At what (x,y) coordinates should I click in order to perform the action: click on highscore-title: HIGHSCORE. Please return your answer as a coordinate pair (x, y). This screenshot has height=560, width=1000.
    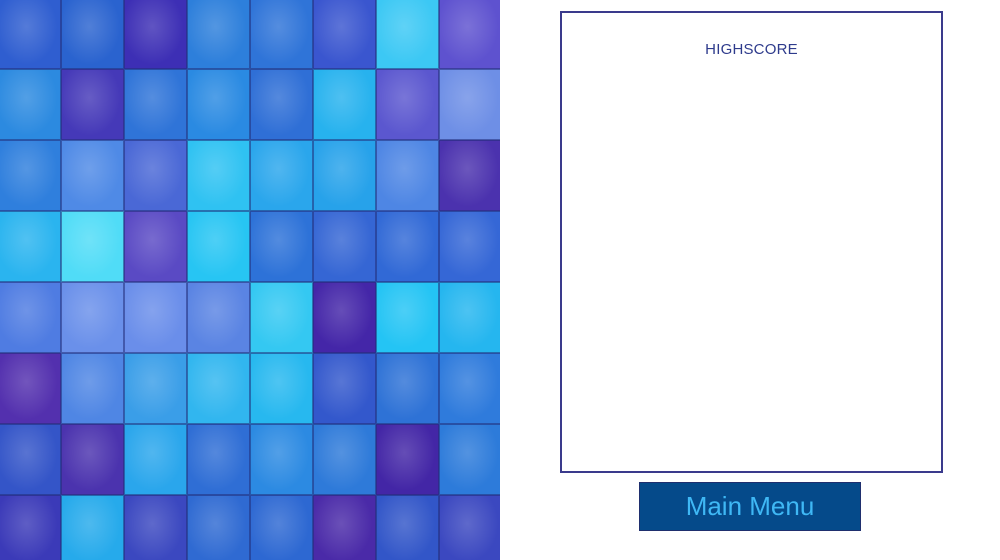
    Looking at the image, I should click on (751, 49).